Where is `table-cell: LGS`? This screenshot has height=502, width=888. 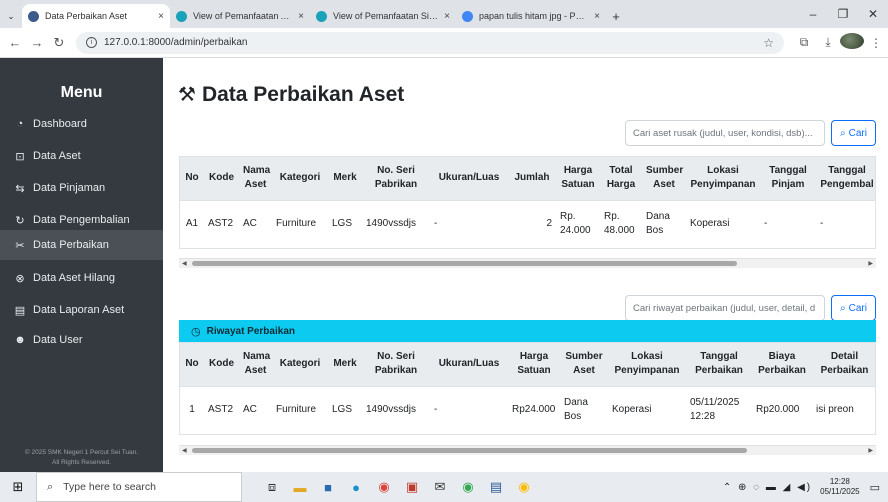
table-cell: LGS is located at coordinates (345, 224).